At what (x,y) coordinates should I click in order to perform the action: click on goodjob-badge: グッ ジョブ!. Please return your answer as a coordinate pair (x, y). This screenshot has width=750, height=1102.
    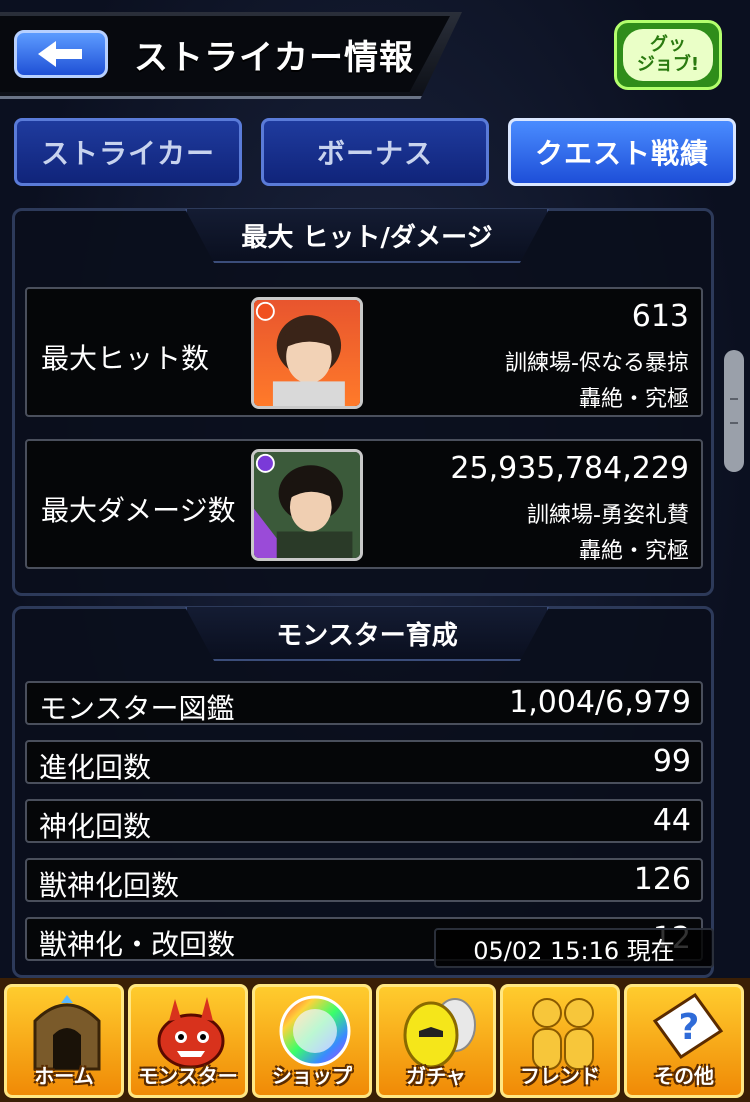
    Looking at the image, I should click on (668, 55).